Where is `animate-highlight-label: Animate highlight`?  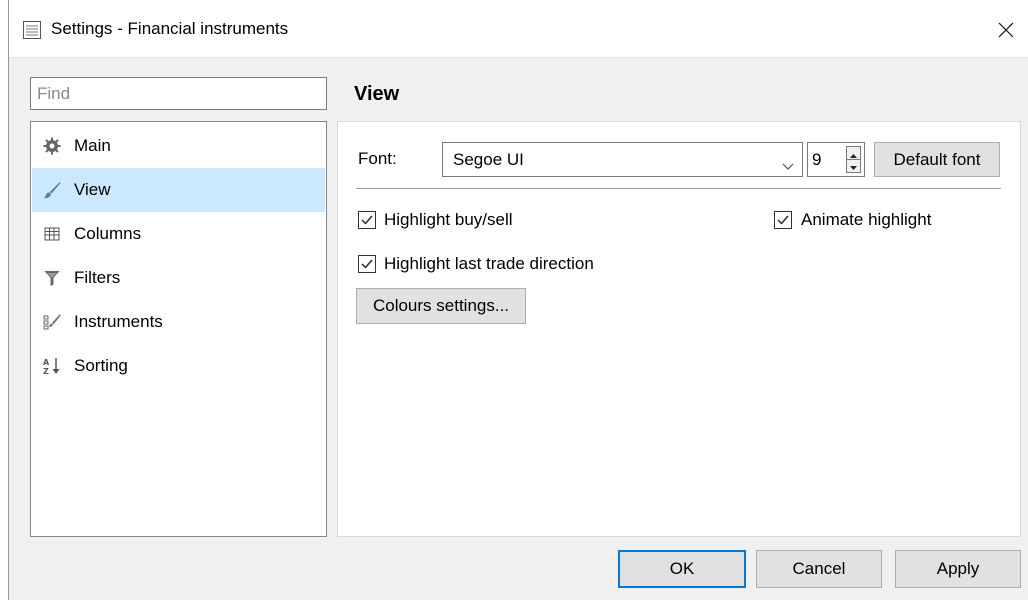
animate-highlight-label: Animate highlight is located at coordinates (866, 220).